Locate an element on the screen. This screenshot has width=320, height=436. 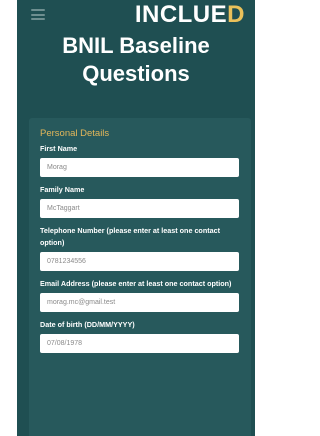
first-name-field: Morag is located at coordinates (139, 167).